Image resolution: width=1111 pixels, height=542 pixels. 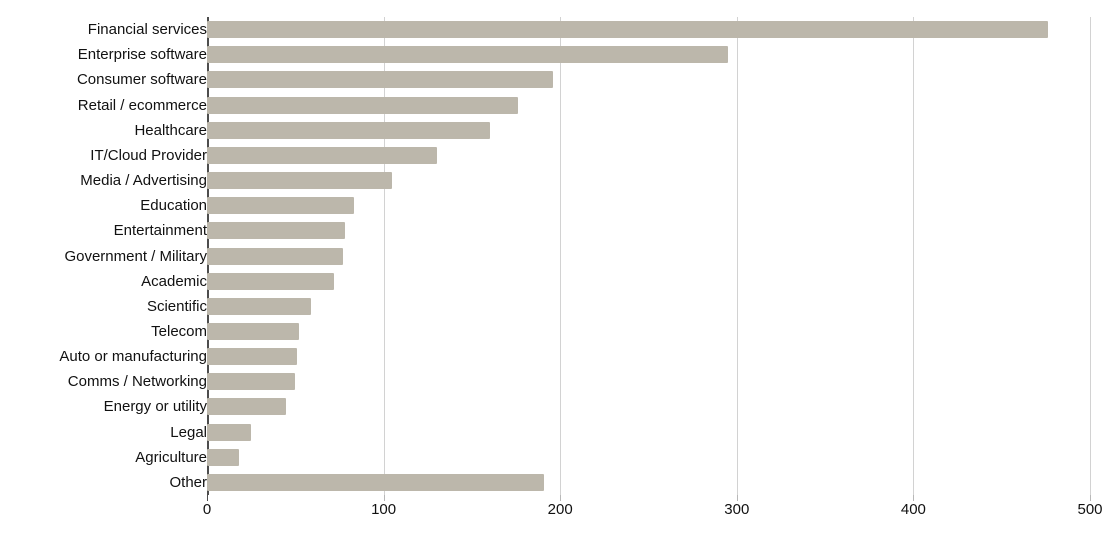 I want to click on x-tick-label: 200, so click(x=560, y=509).